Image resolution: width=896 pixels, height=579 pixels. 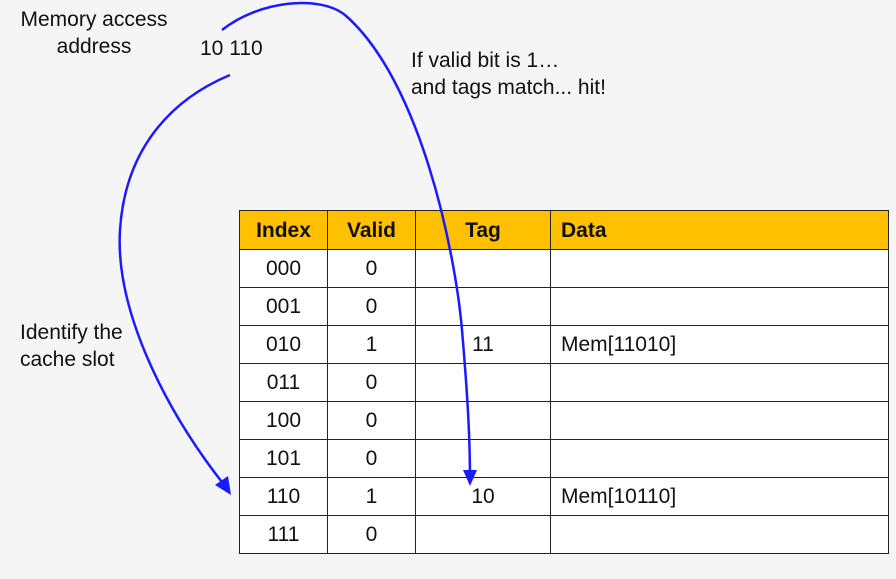 I want to click on table-row: 010 1 11 Mem[11010], so click(x=564, y=344).